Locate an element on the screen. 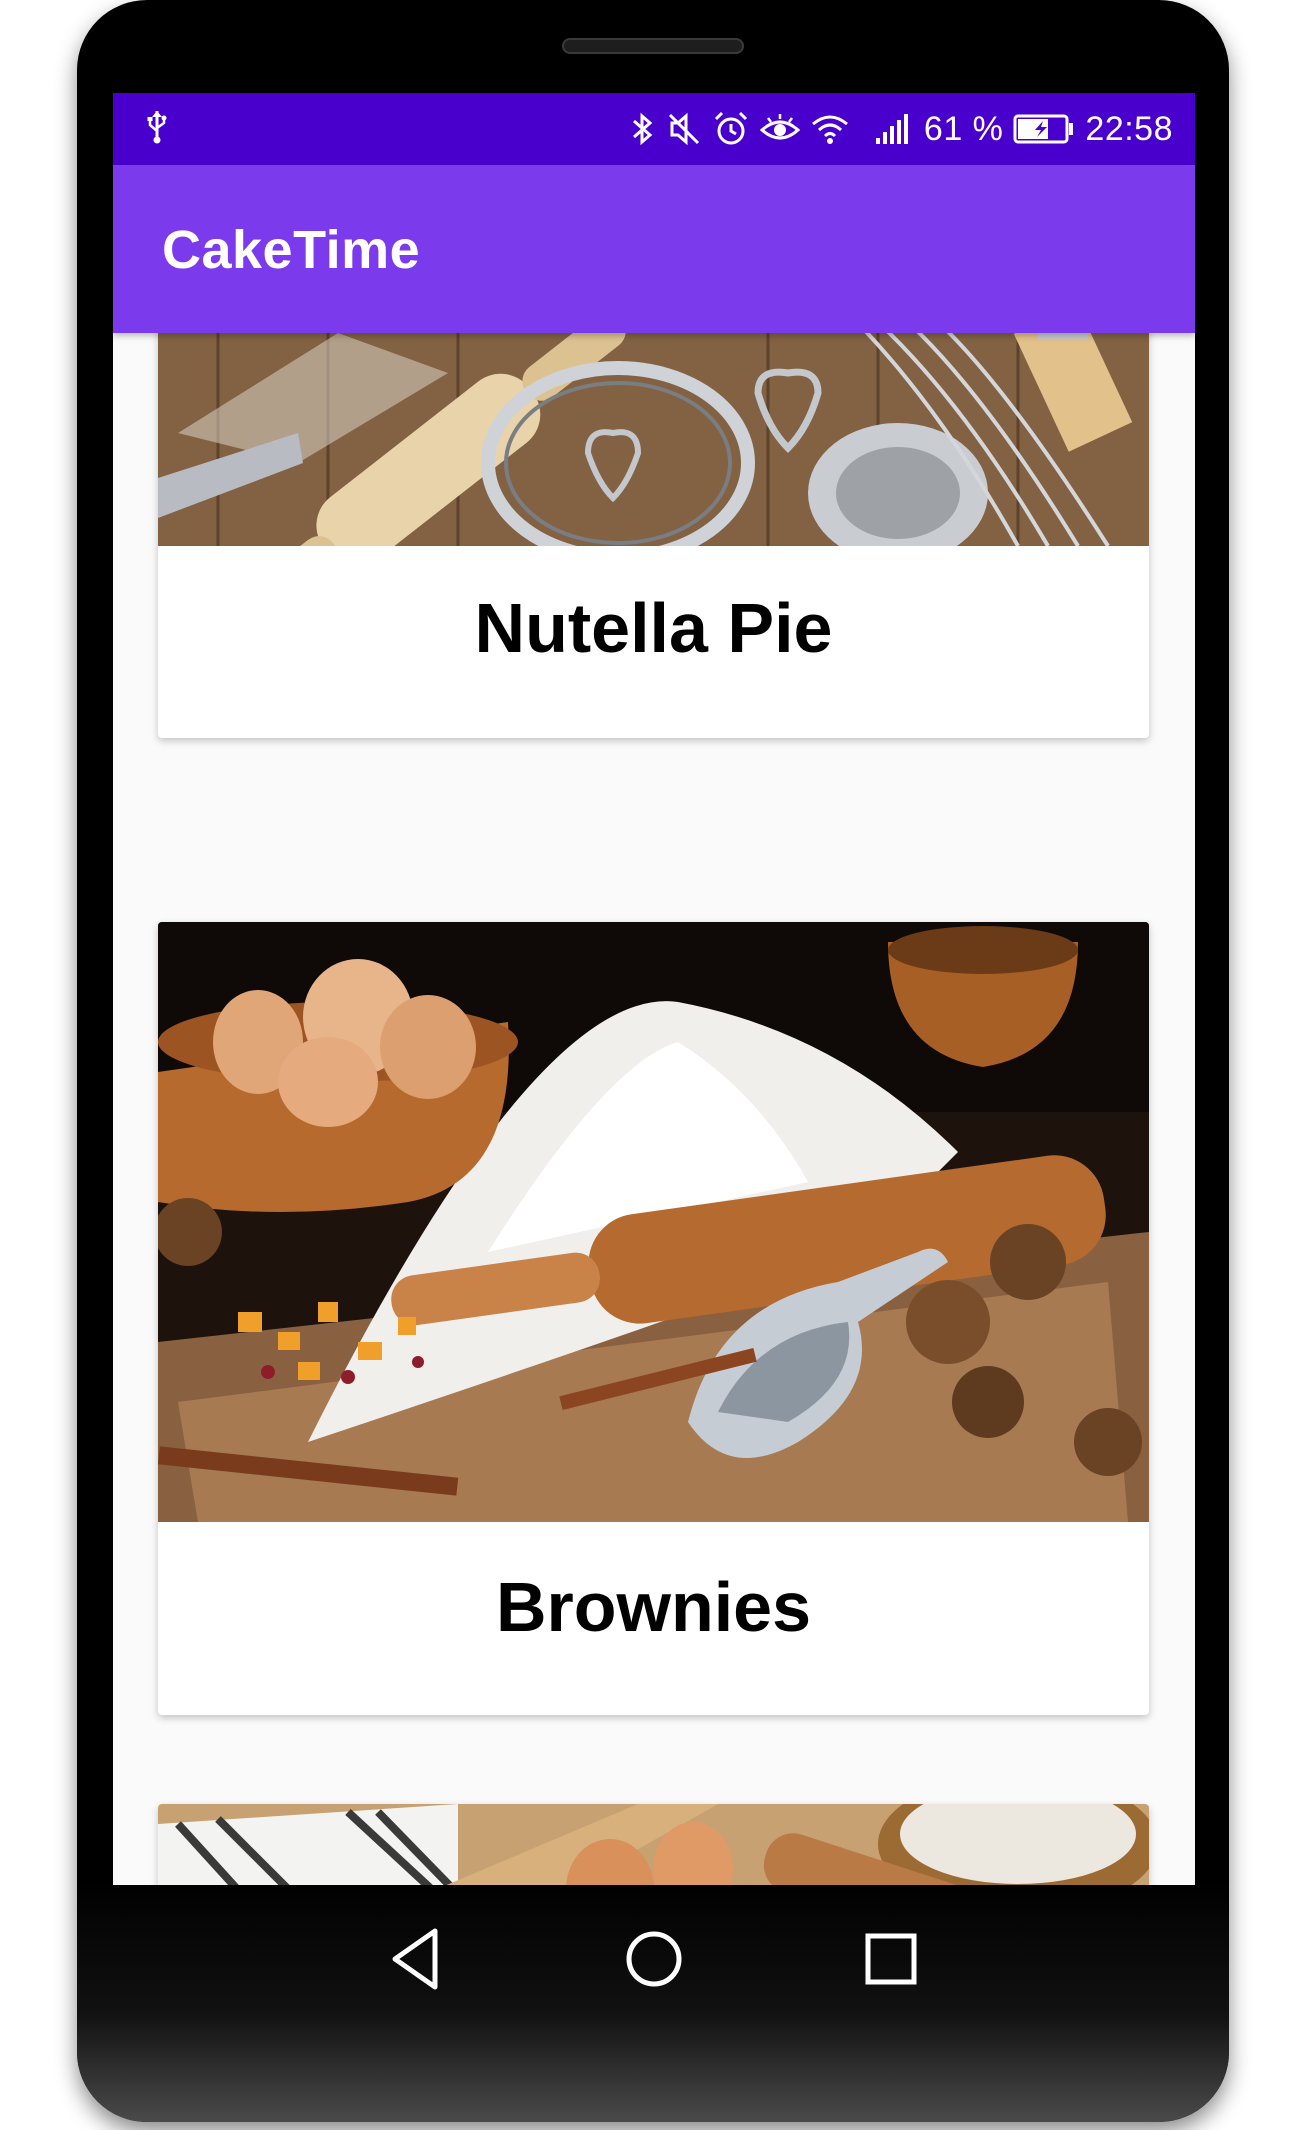 This screenshot has width=1305, height=2130. mute-icon is located at coordinates (683, 129).